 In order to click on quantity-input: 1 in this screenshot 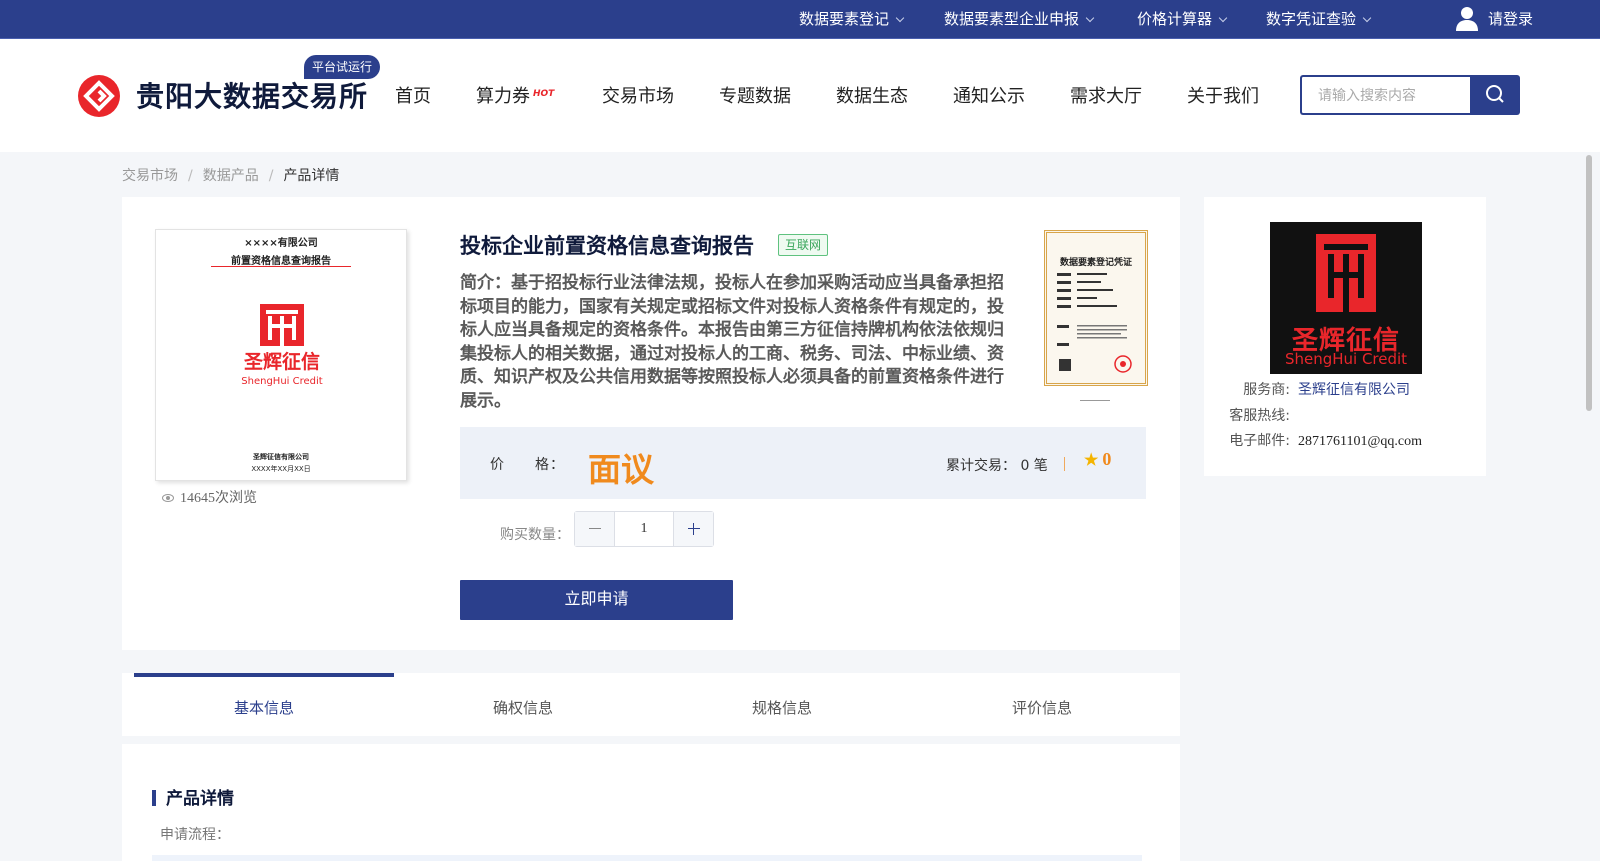, I will do `click(644, 529)`.